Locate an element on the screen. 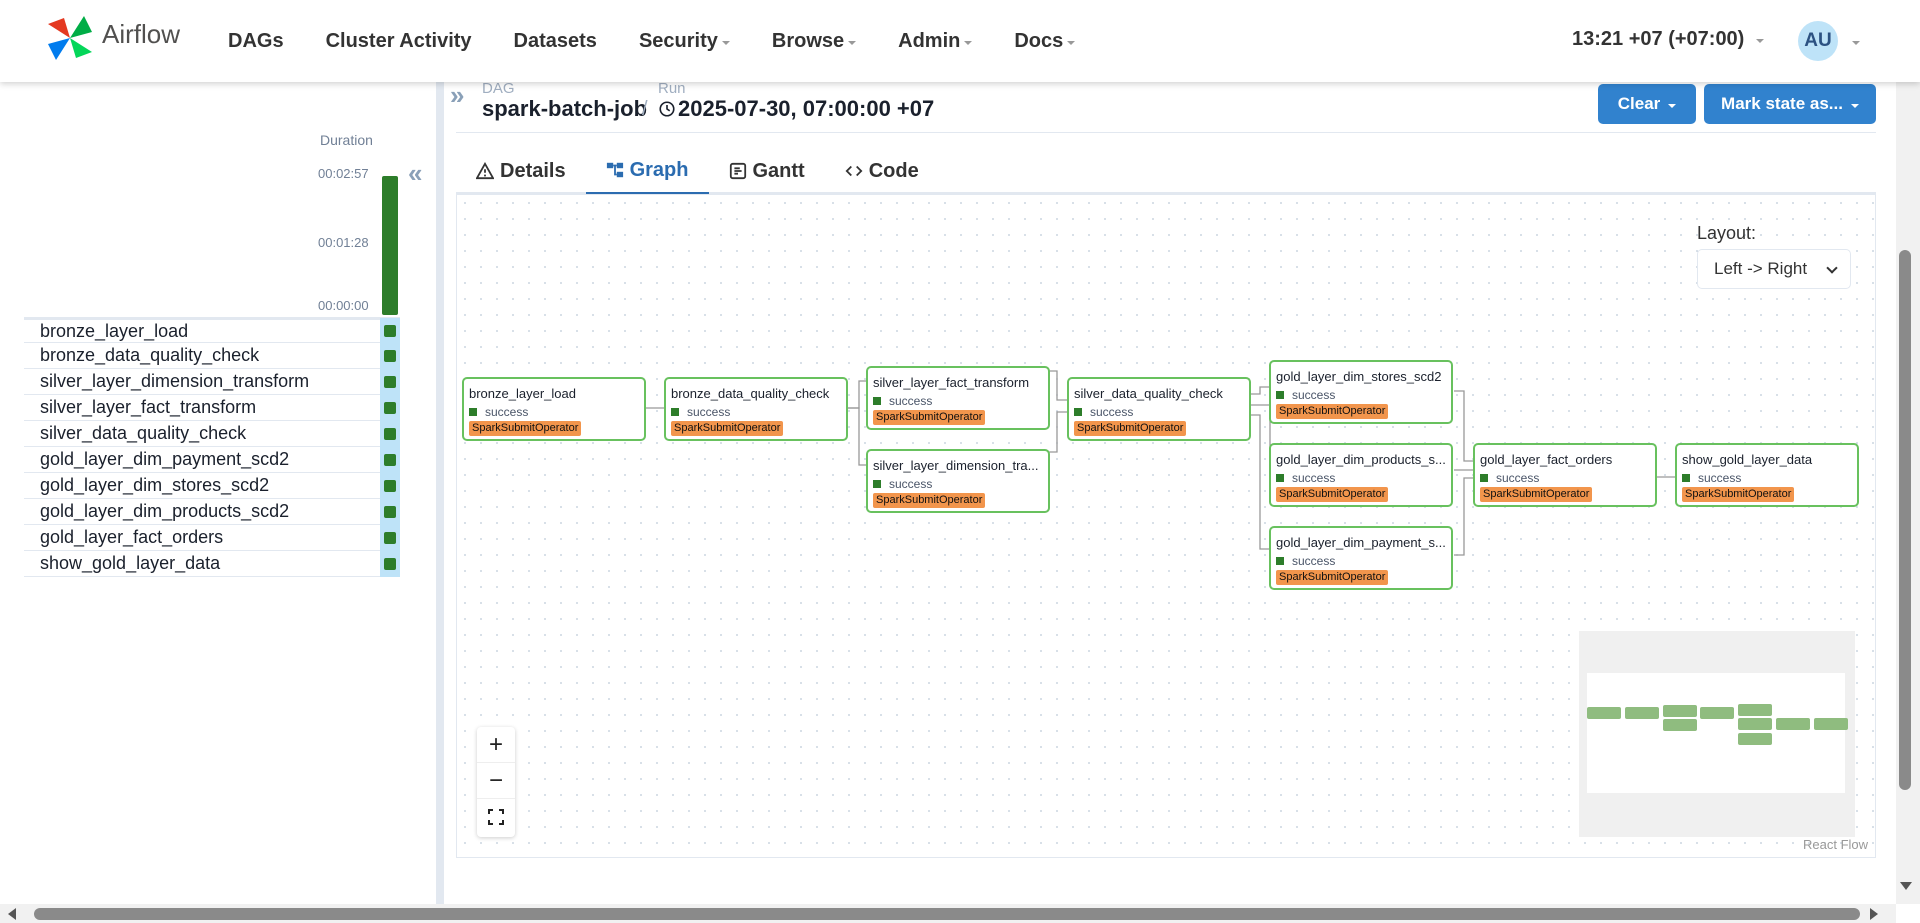 This screenshot has height=923, width=1920. task-row: gold_layer_fact_orders is located at coordinates (212, 537).